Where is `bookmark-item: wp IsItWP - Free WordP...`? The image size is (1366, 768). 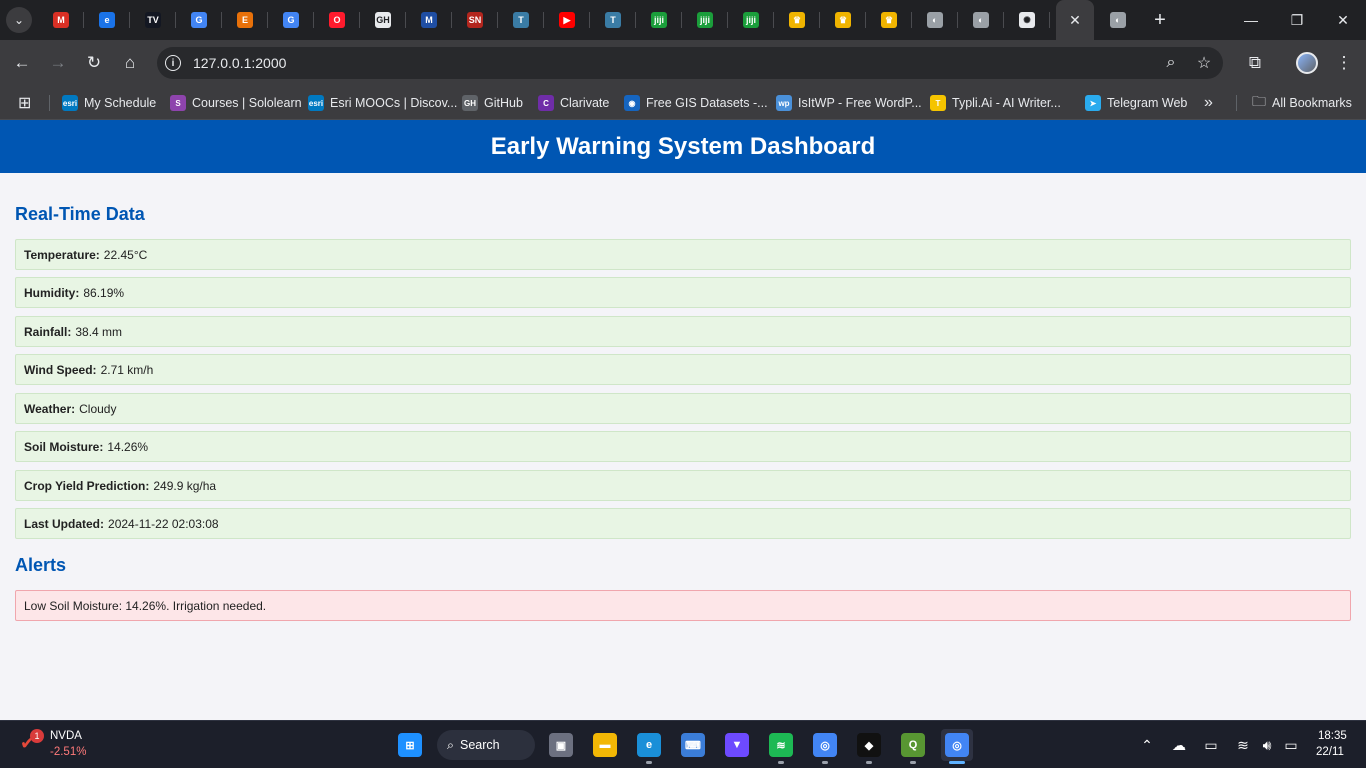 bookmark-item: wp IsItWP - Free WordP... is located at coordinates (849, 103).